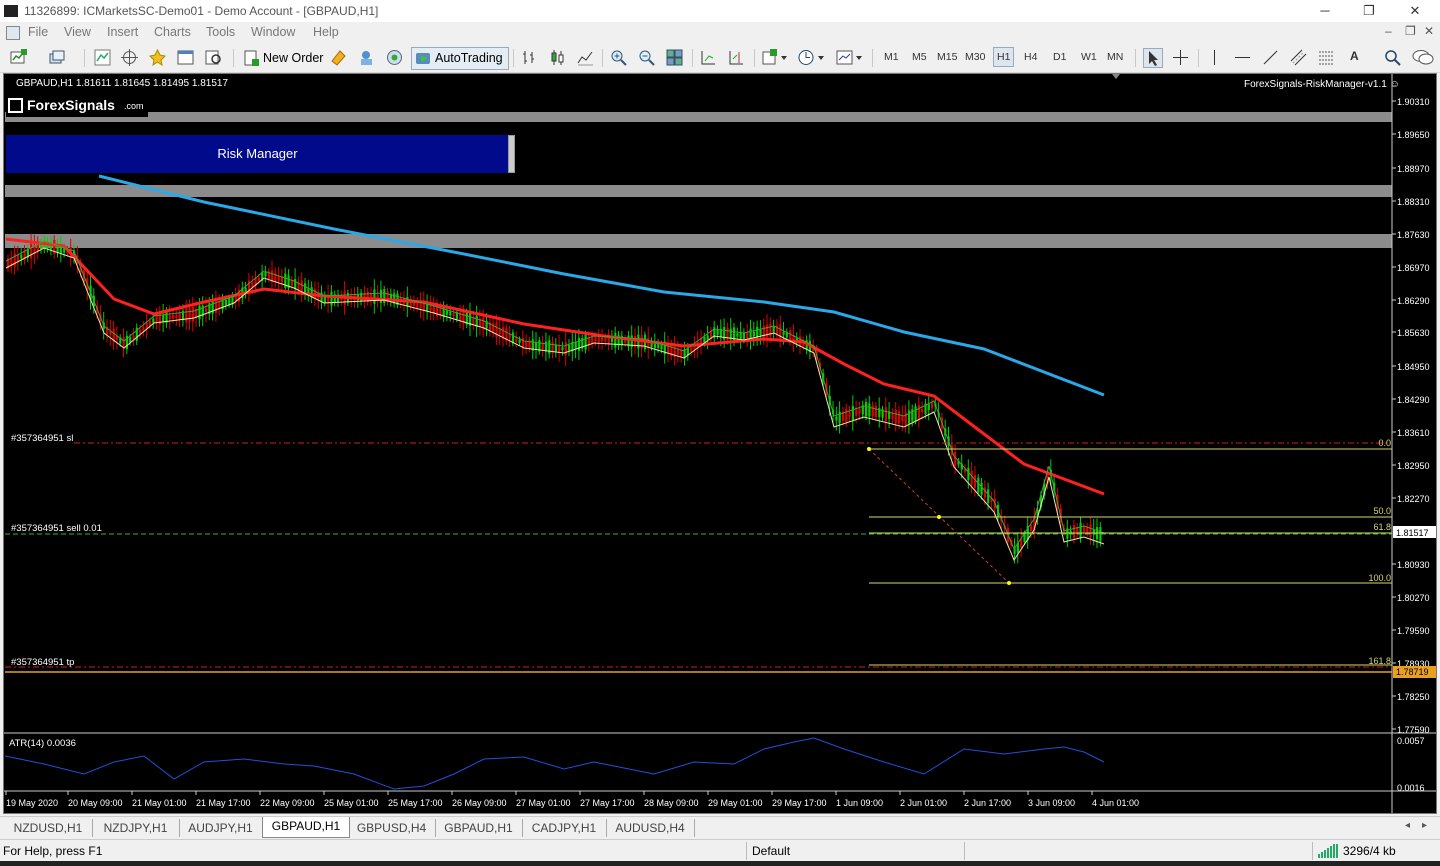  Describe the element at coordinates (1429, 31) in the screenshot. I see `mdi-close-button: ✕` at that location.